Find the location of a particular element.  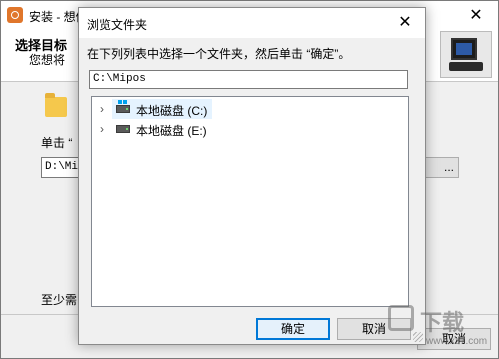

cancel-button: 取消 is located at coordinates (374, 329).